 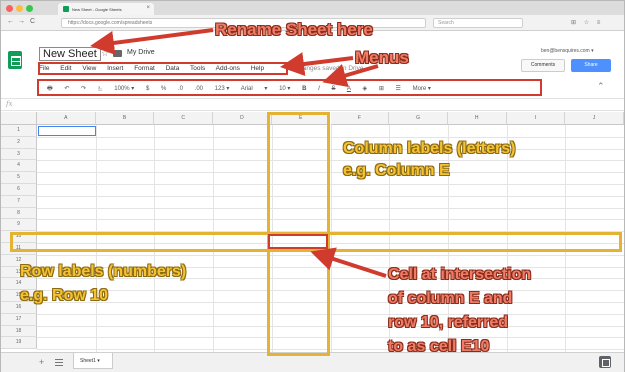 What do you see at coordinates (567, 51) in the screenshot?
I see `account-email: ben@bensquires.com ▾` at bounding box center [567, 51].